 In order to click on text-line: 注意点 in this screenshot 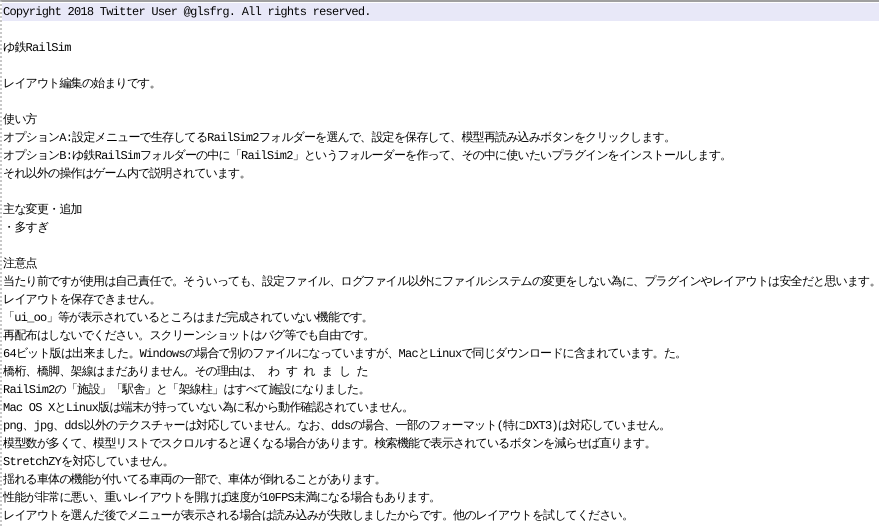, I will do `click(20, 264)`.